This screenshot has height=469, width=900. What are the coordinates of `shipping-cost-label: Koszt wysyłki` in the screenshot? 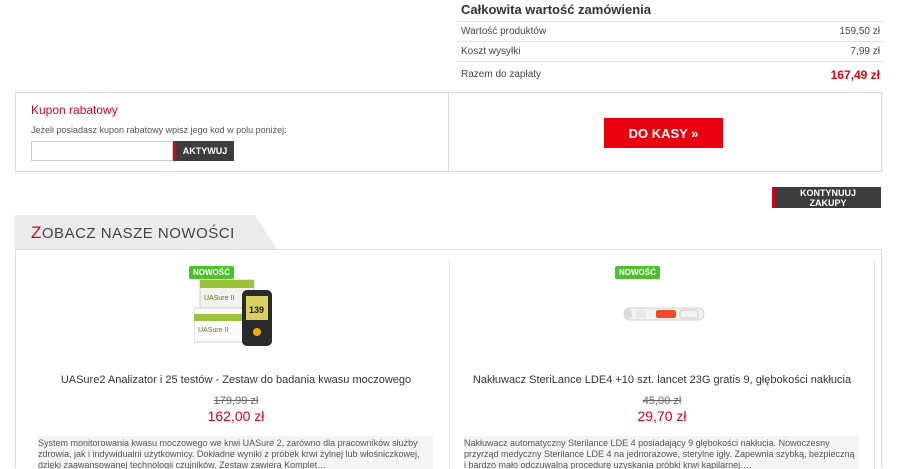 It's located at (491, 51).